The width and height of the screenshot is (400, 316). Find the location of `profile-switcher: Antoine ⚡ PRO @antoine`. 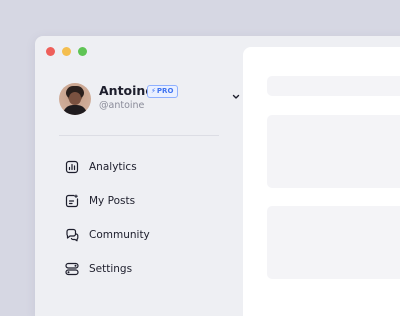

profile-switcher: Antoine ⚡ PRO @antoine is located at coordinates (149, 100).